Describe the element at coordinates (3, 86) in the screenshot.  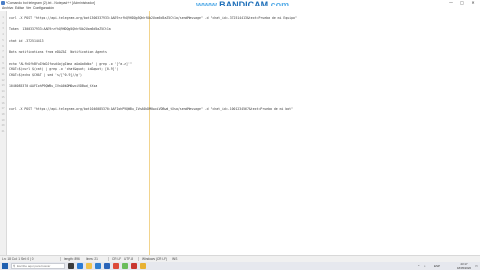
I see `line-number: 13` at that location.